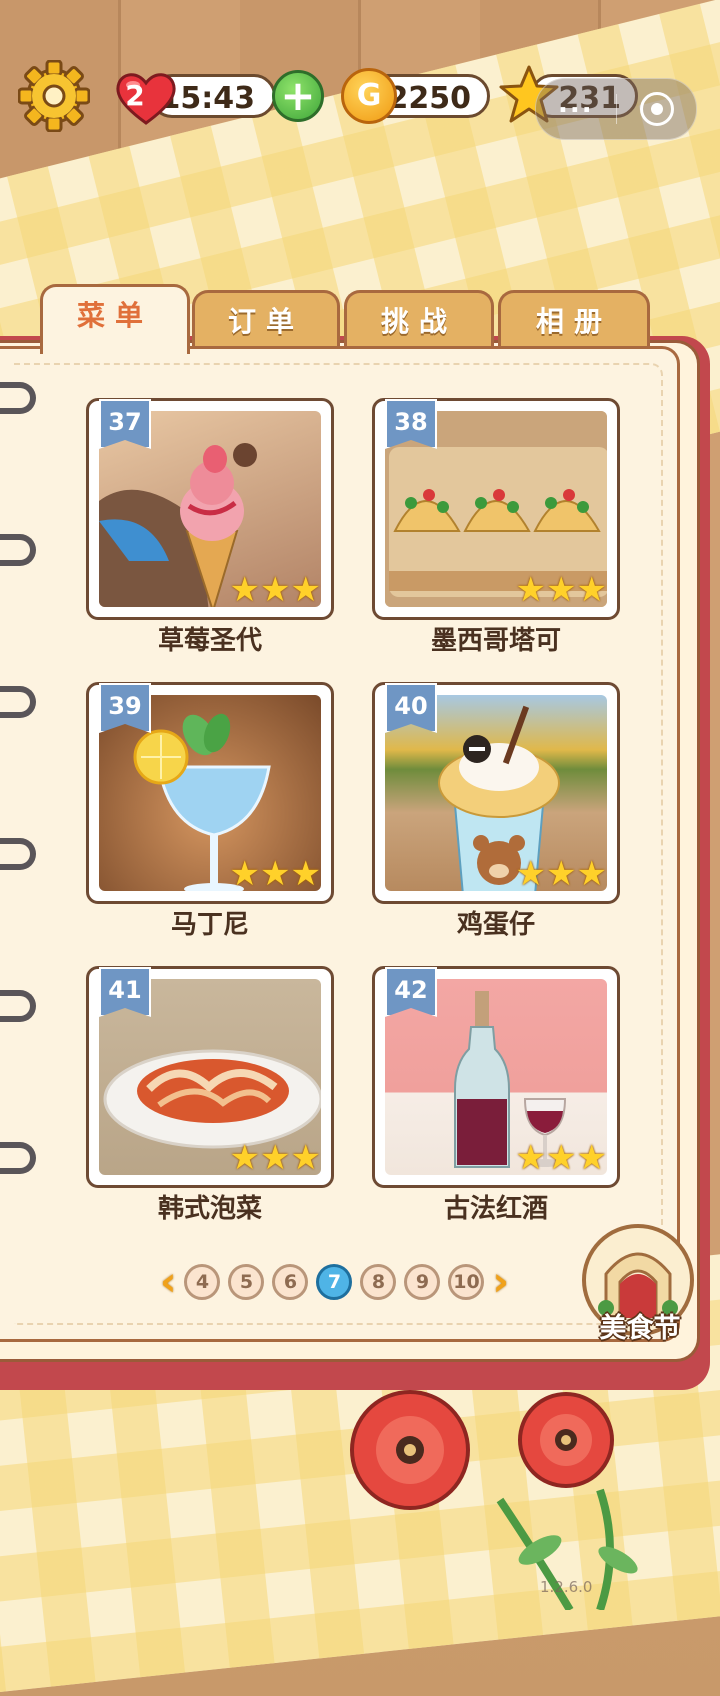 The height and width of the screenshot is (1696, 720). What do you see at coordinates (135, 95) in the screenshot?
I see `lives-count: 2` at bounding box center [135, 95].